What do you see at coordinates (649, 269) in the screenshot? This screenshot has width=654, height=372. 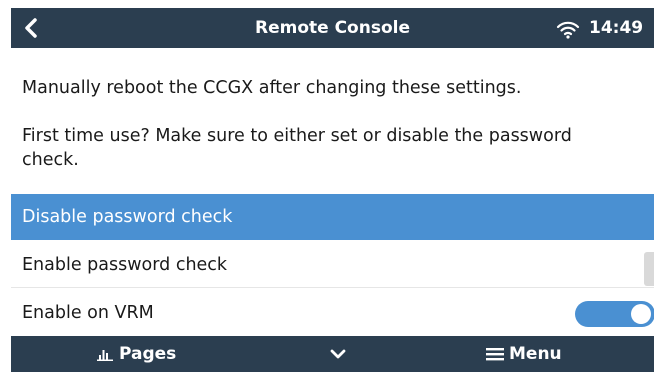 I see `scrollbar-thumb` at bounding box center [649, 269].